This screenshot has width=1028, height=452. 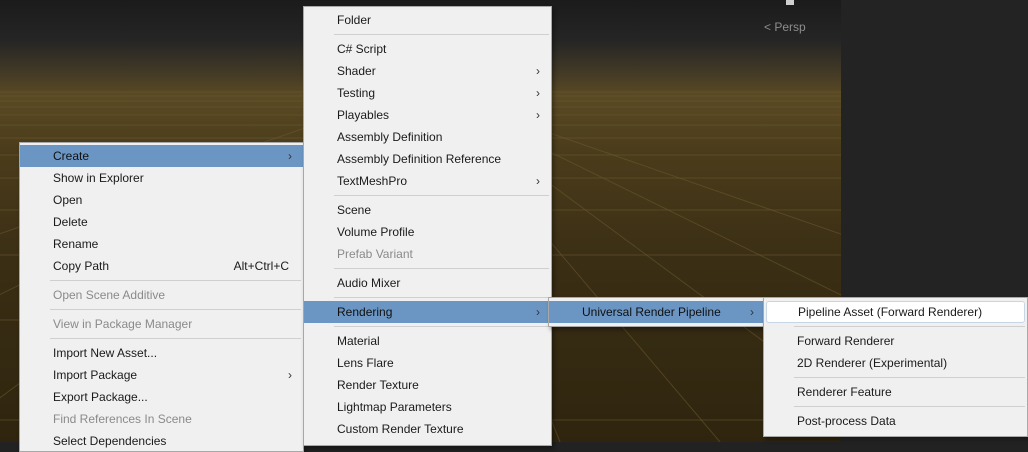 What do you see at coordinates (68, 200) in the screenshot?
I see `menu-item-label: Open` at bounding box center [68, 200].